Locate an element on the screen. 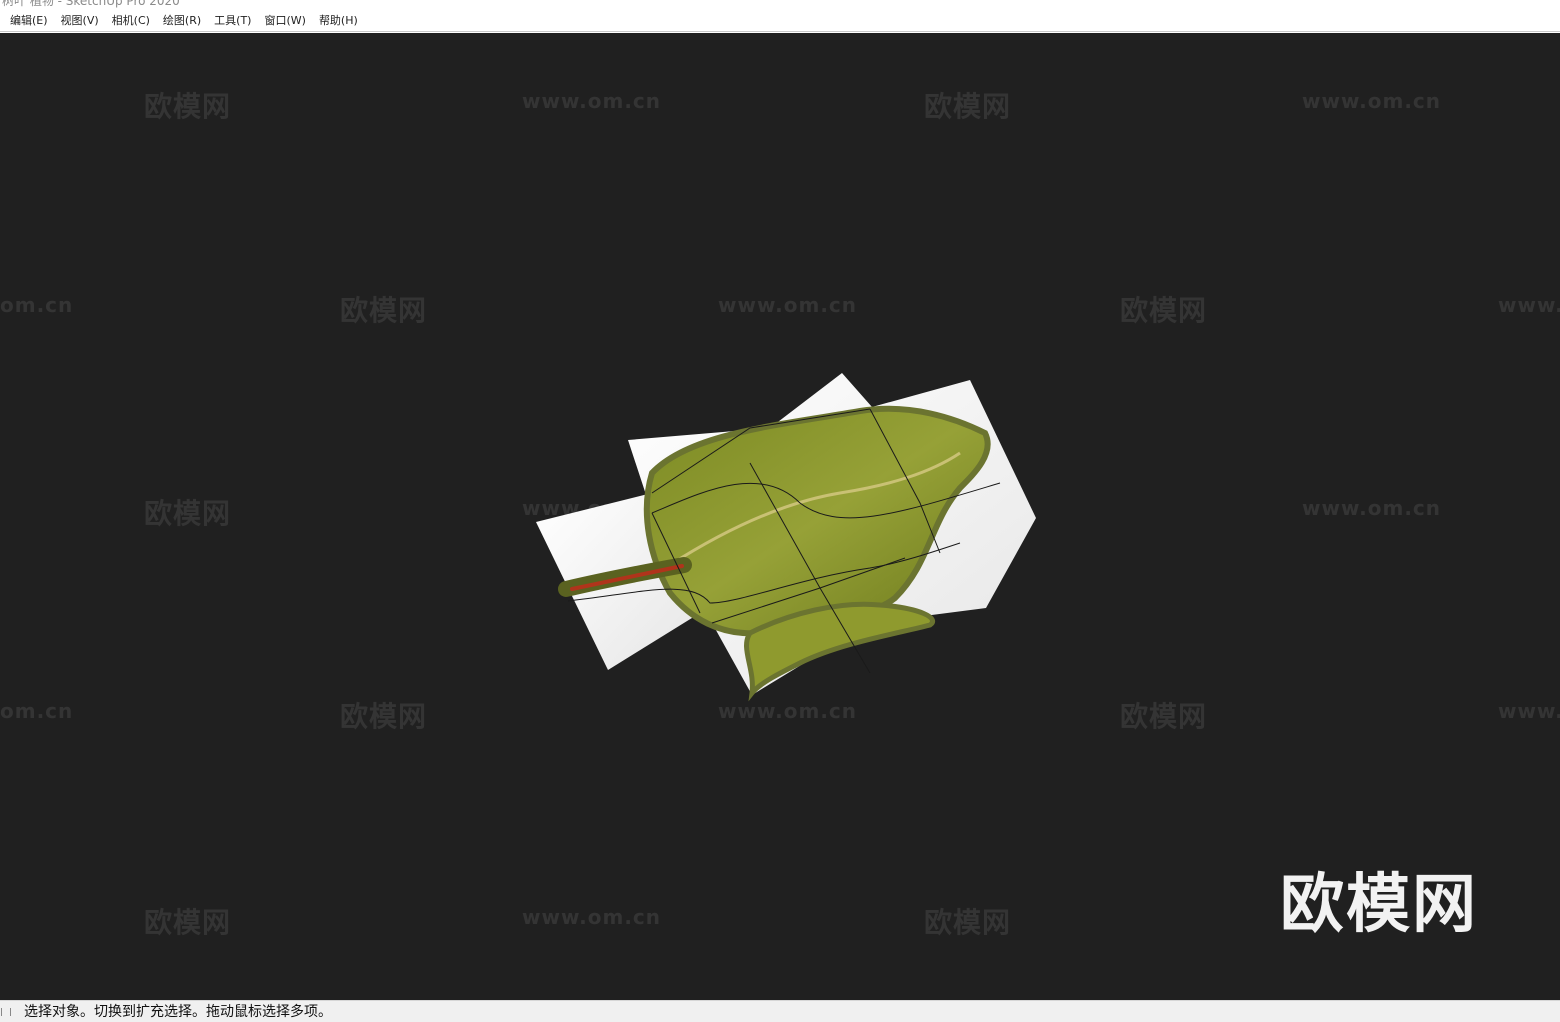 This screenshot has height=1022, width=1560. menu-help: 帮助(H) is located at coordinates (339, 21).